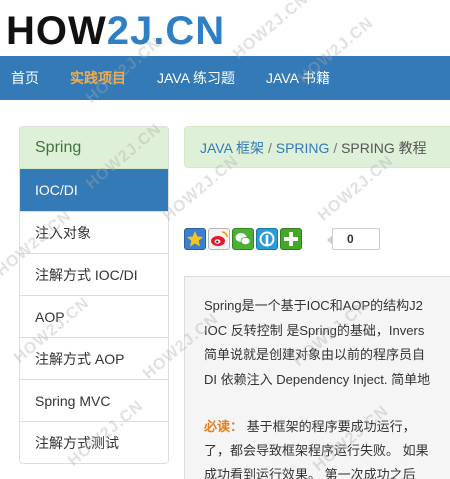 The image size is (450, 479). What do you see at coordinates (25, 78) in the screenshot?
I see `nav-home: 首页` at bounding box center [25, 78].